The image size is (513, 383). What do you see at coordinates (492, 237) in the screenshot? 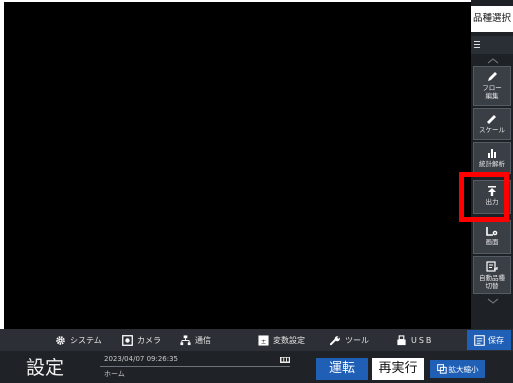
I see `screen-button: 画面` at bounding box center [492, 237].